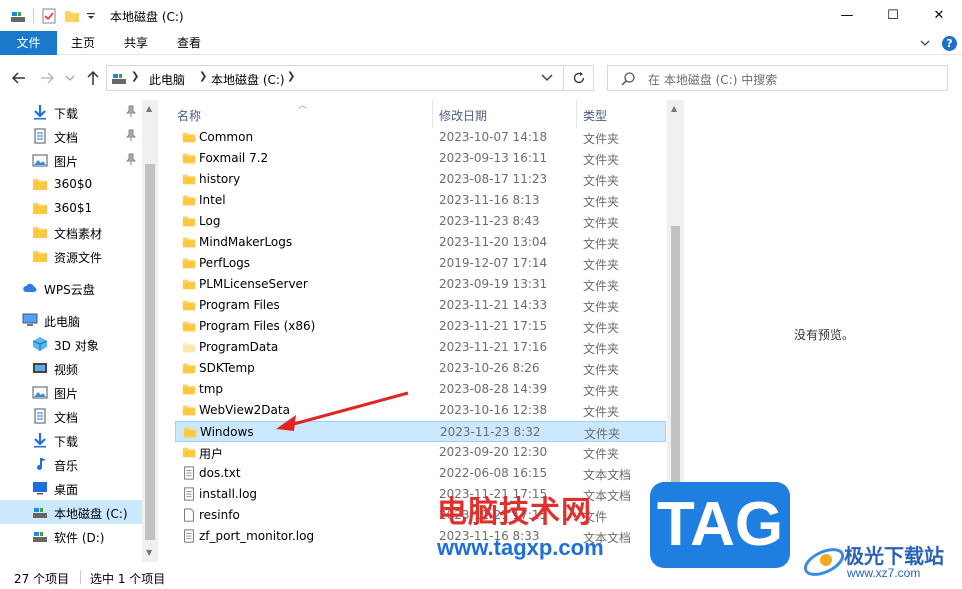 Image resolution: width=962 pixels, height=589 pixels. I want to click on file-row: Windows 2023-11-23 8:32 文件夹, so click(420, 431).